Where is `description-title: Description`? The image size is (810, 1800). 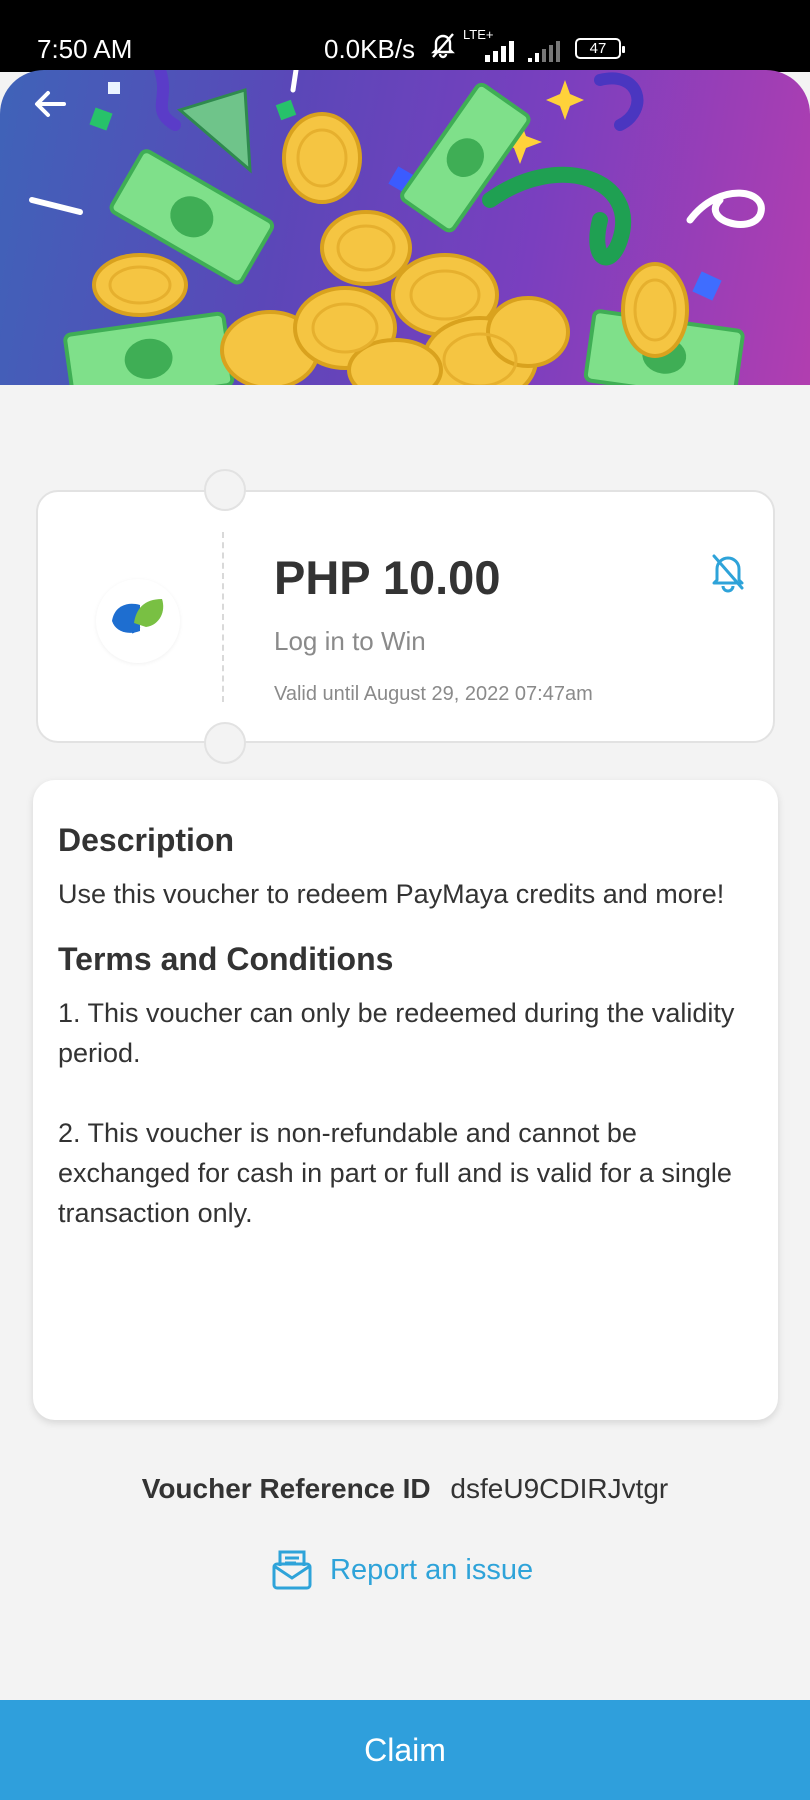 description-title: Description is located at coordinates (146, 840).